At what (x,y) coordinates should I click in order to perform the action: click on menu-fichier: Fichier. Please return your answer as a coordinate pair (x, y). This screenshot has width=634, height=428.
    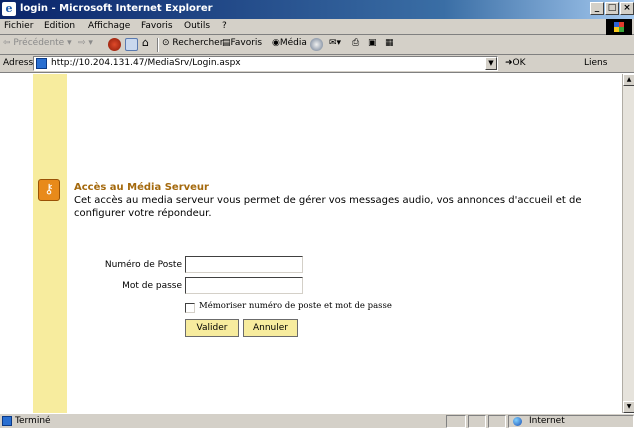
    Looking at the image, I should click on (18, 26).